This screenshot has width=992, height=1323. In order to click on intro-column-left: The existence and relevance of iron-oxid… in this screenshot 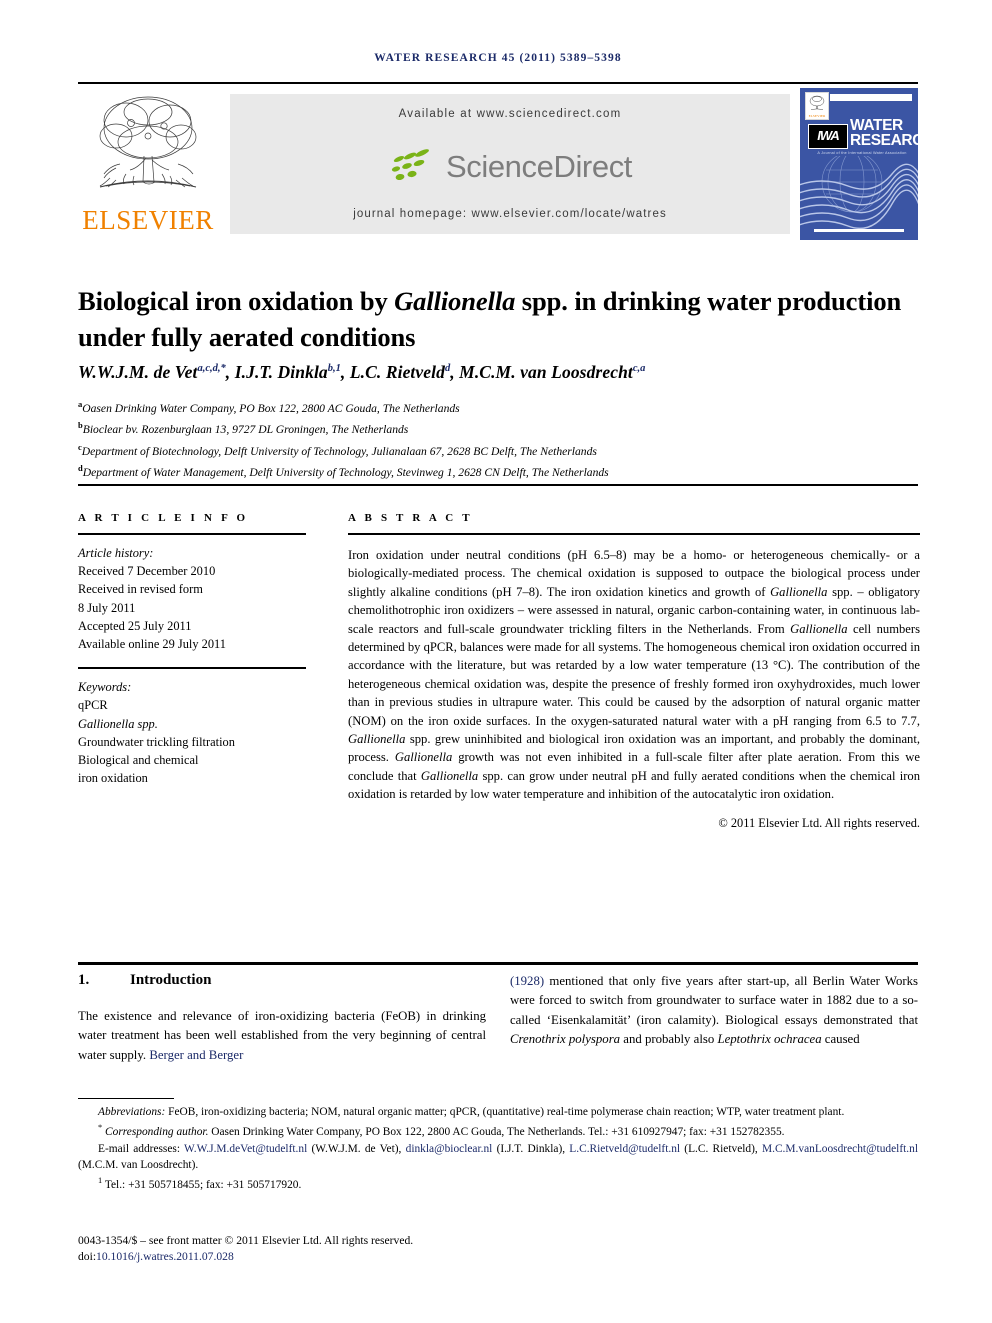, I will do `click(282, 1036)`.